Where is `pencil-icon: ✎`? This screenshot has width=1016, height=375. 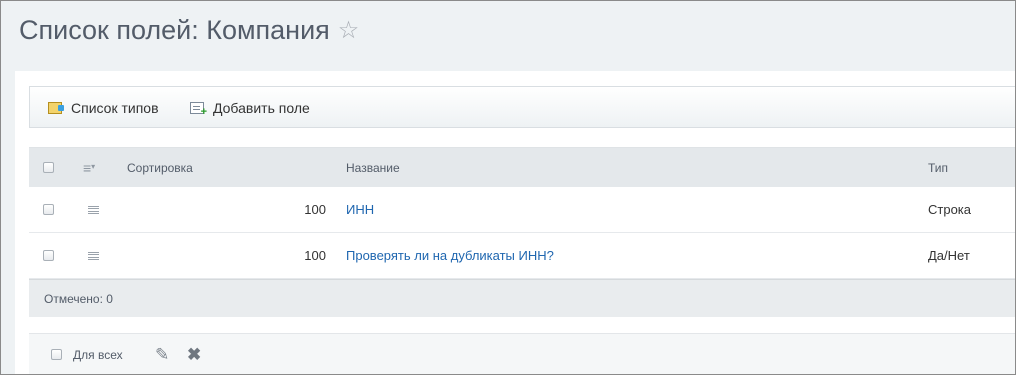 pencil-icon: ✎ is located at coordinates (162, 355).